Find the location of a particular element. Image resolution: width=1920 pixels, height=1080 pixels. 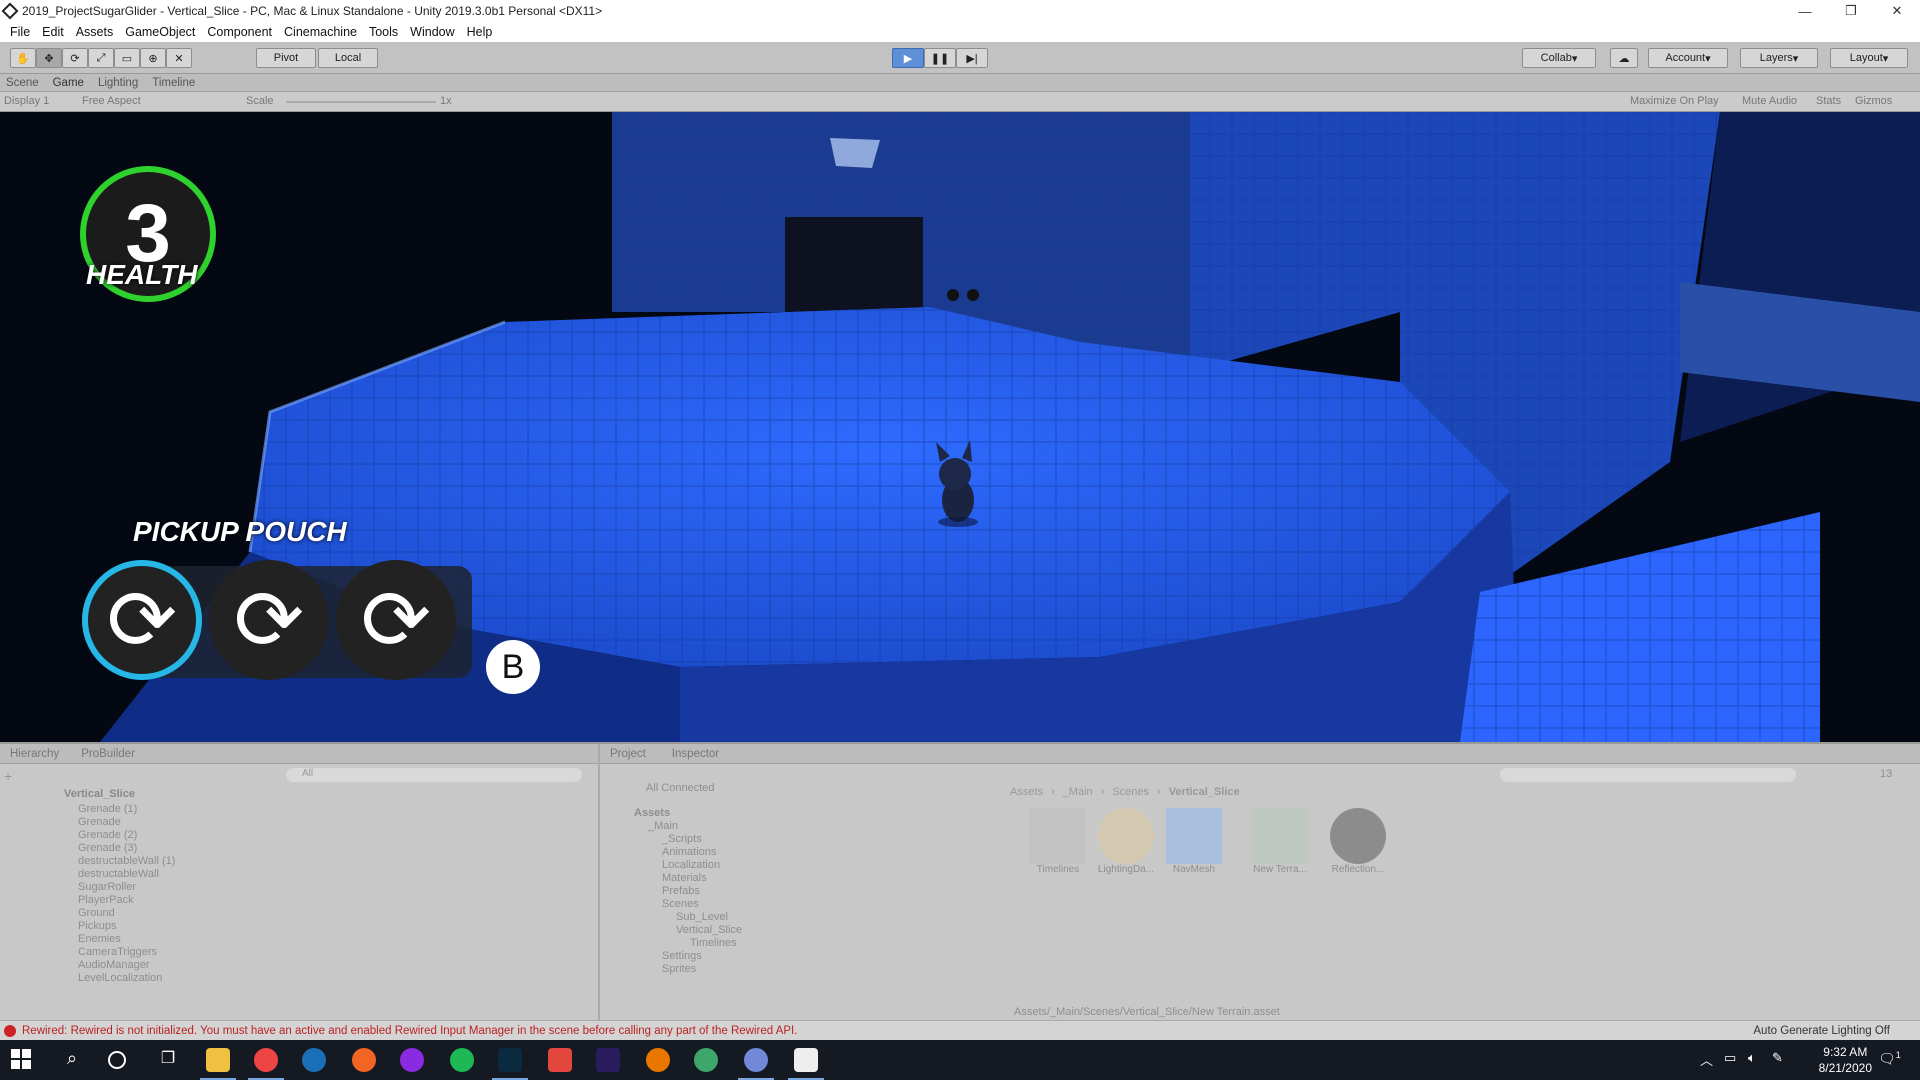

spotify-icon is located at coordinates (462, 1060).